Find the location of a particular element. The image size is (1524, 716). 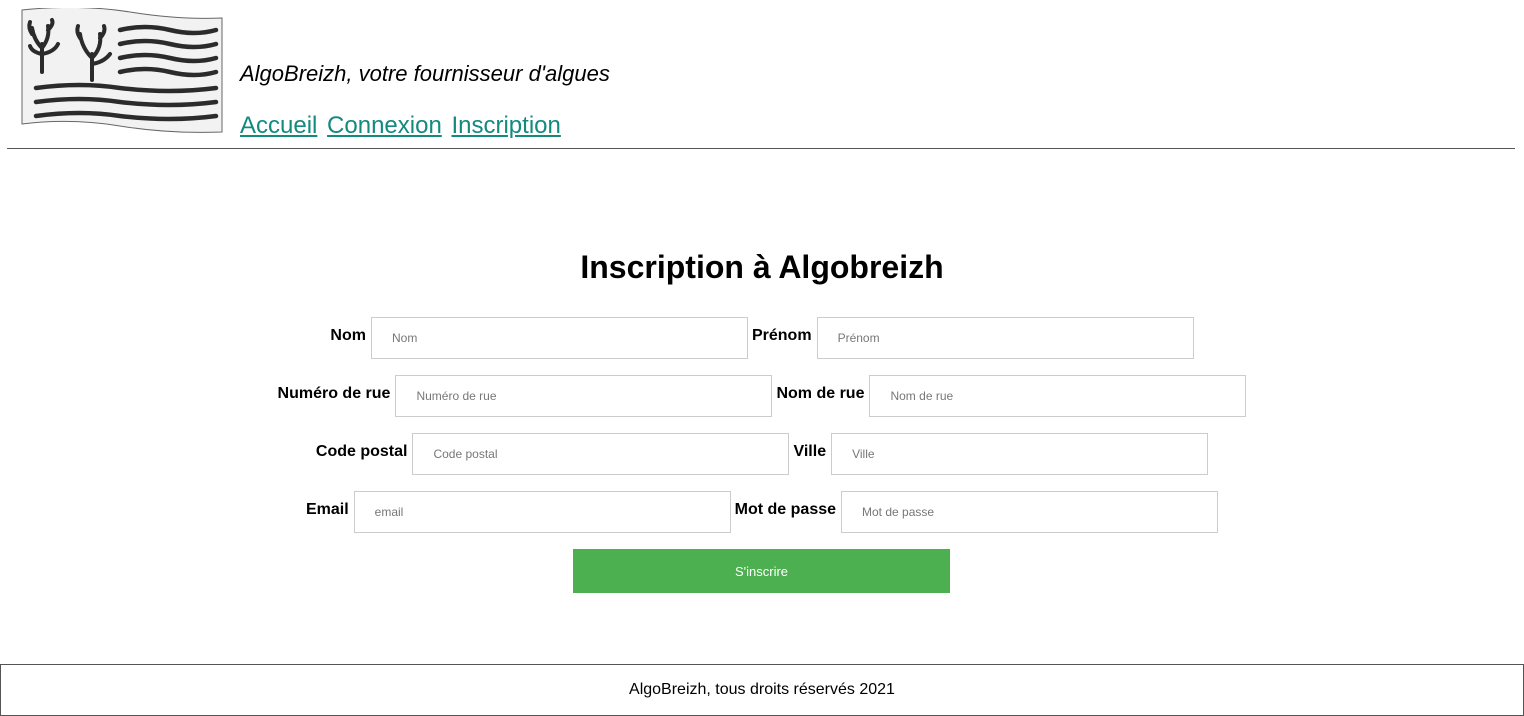

numero-rue-input is located at coordinates (584, 396).